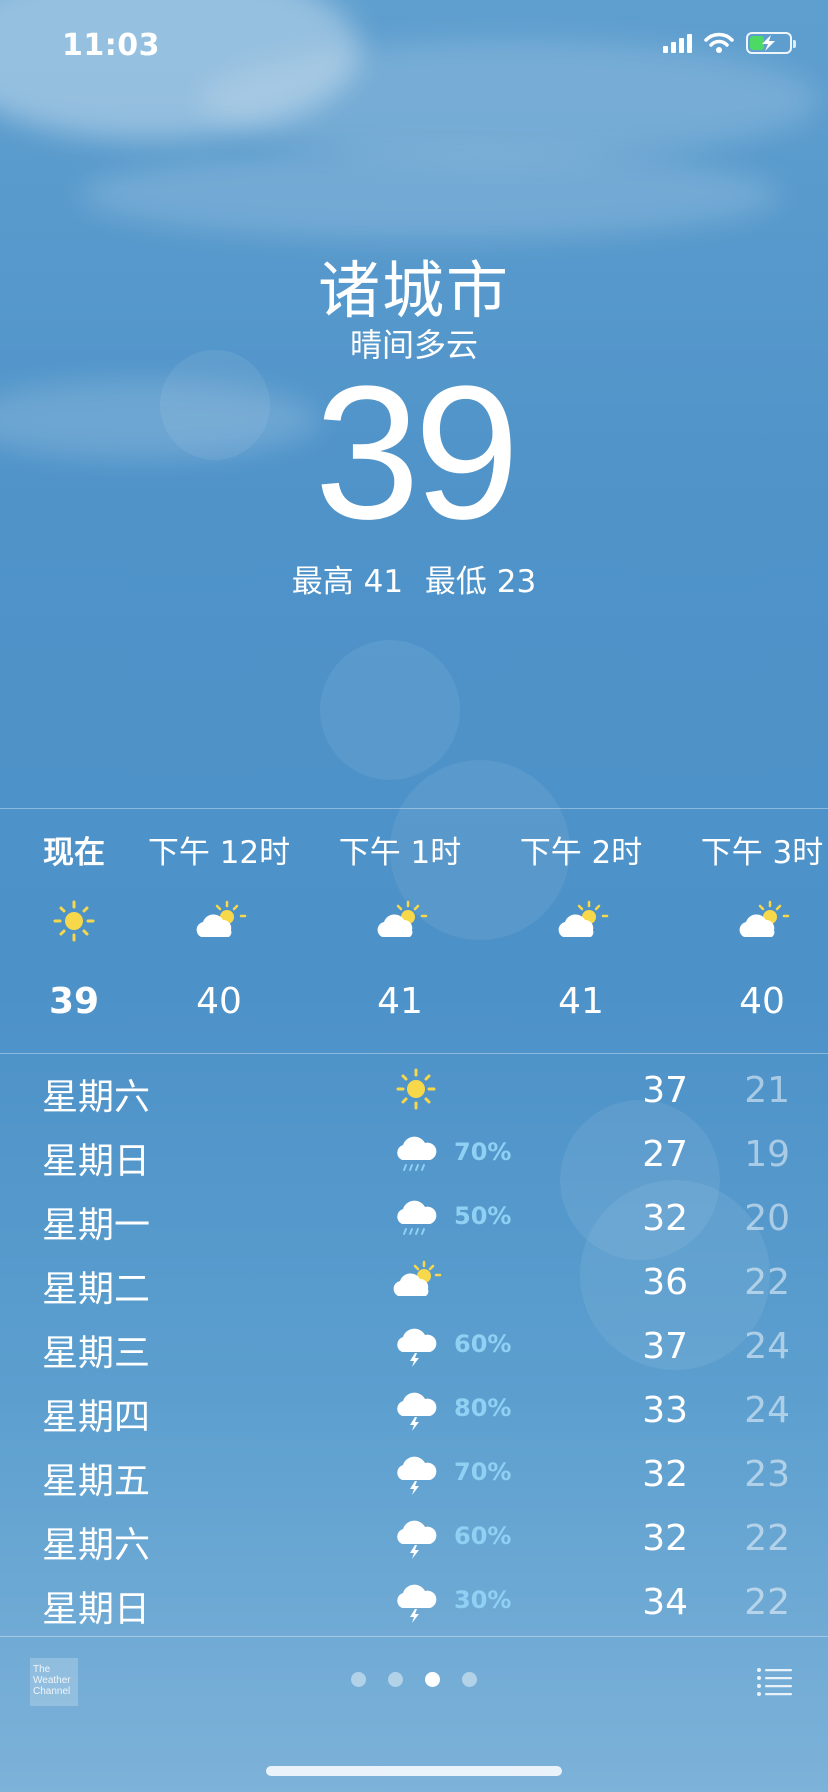 Image resolution: width=828 pixels, height=1792 pixels. What do you see at coordinates (767, 1154) in the screenshot?
I see `day-low: 19` at bounding box center [767, 1154].